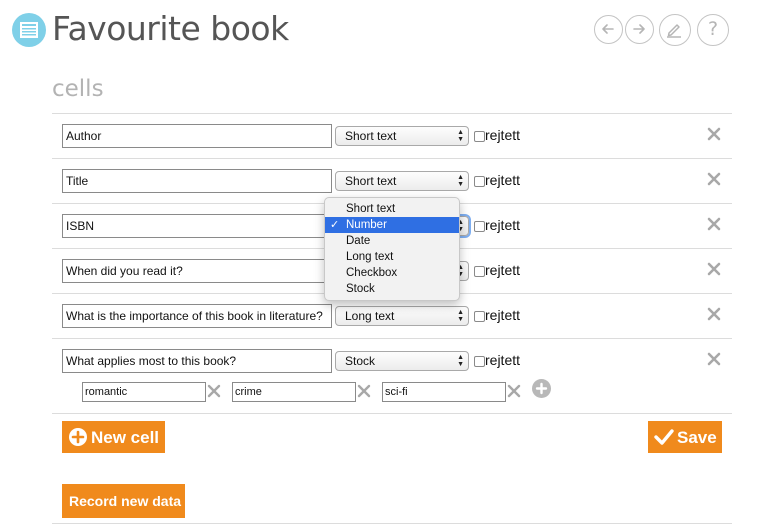  I want to click on back-button, so click(608, 29).